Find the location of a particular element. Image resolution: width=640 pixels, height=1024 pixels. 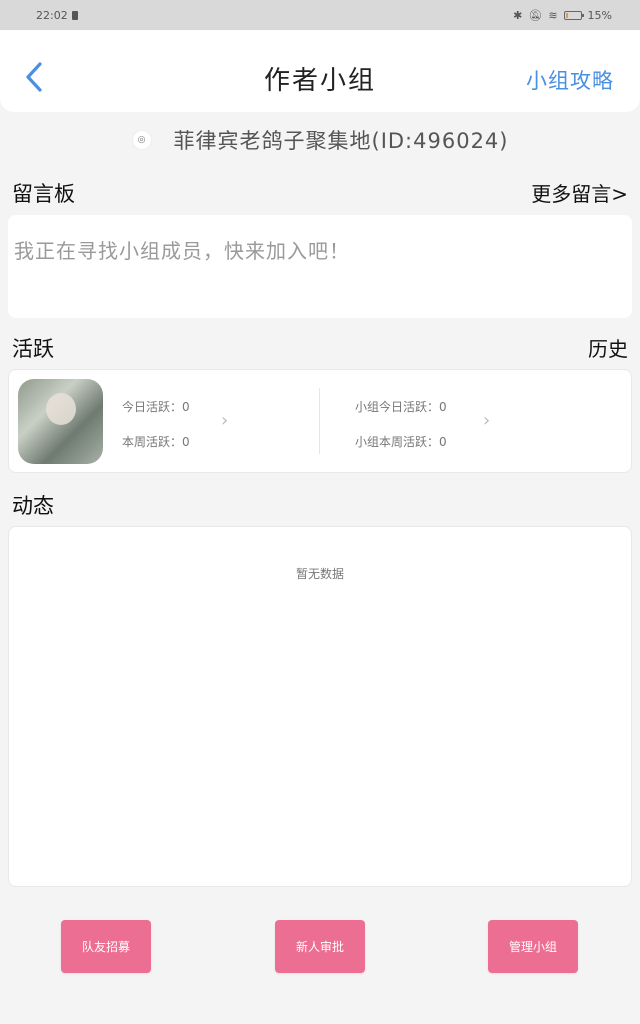

battery-level is located at coordinates (566, 15).